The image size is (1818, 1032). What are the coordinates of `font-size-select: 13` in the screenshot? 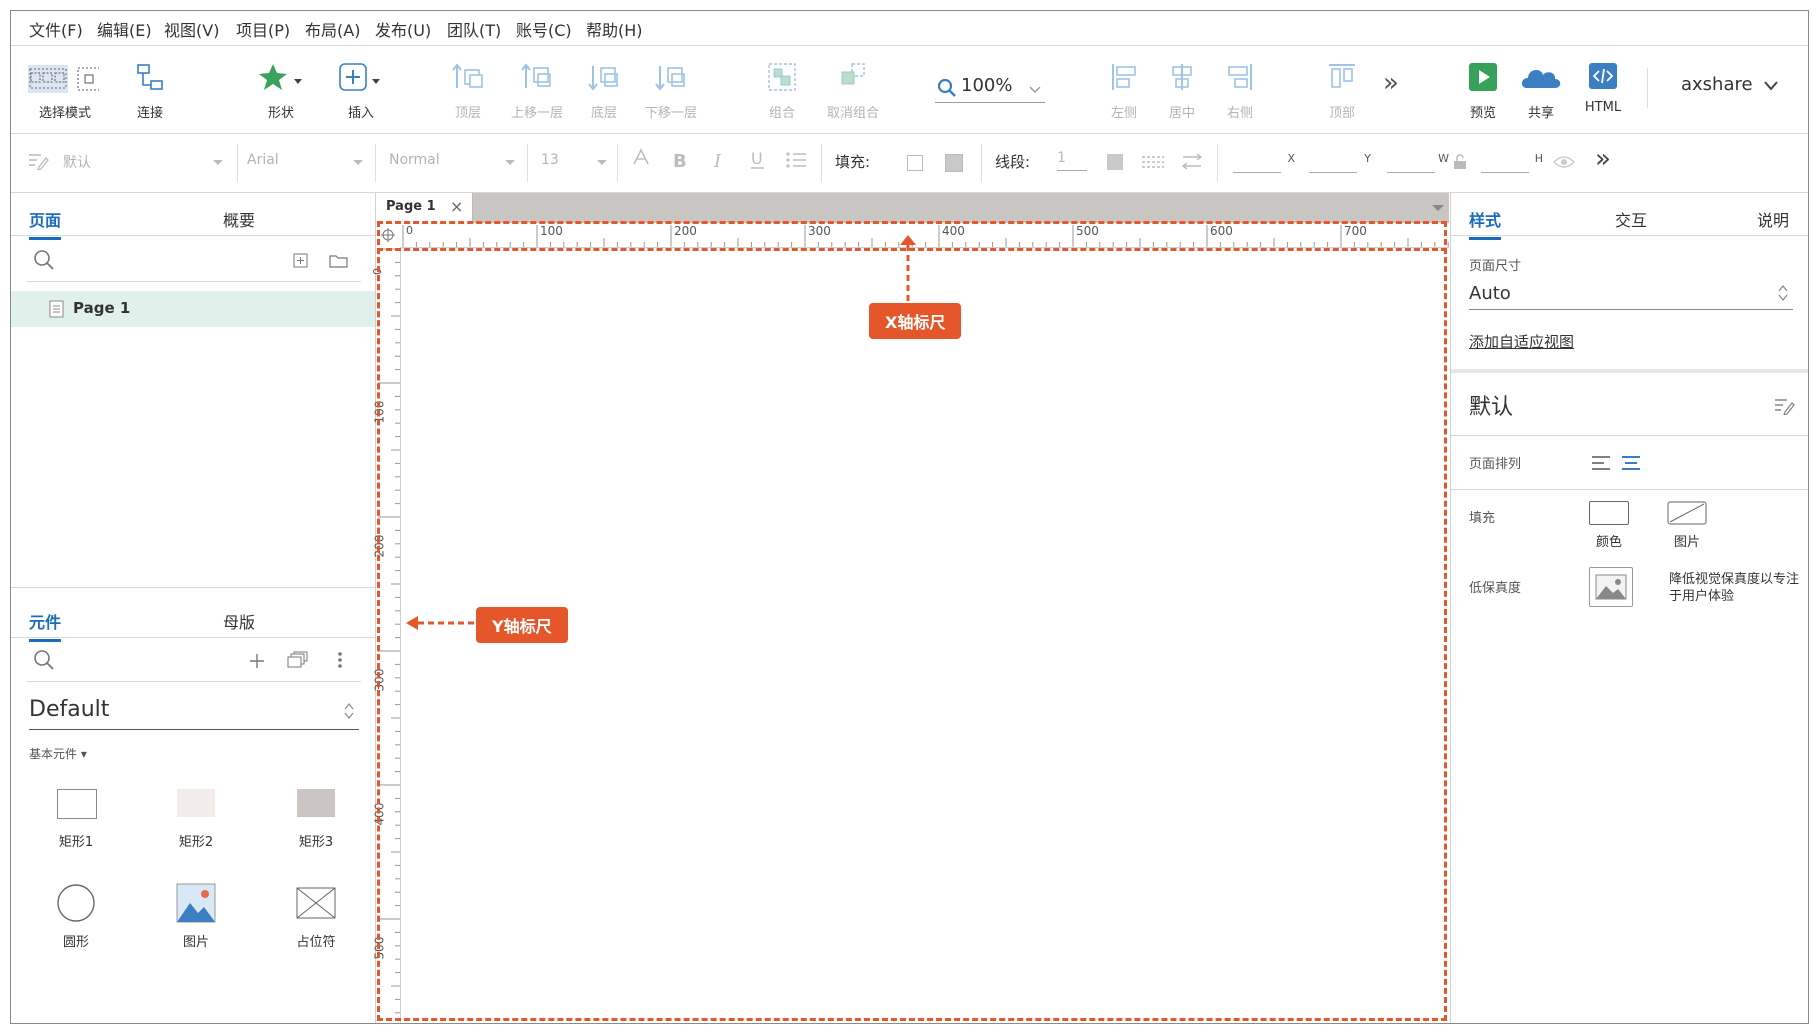 It's located at (574, 162).